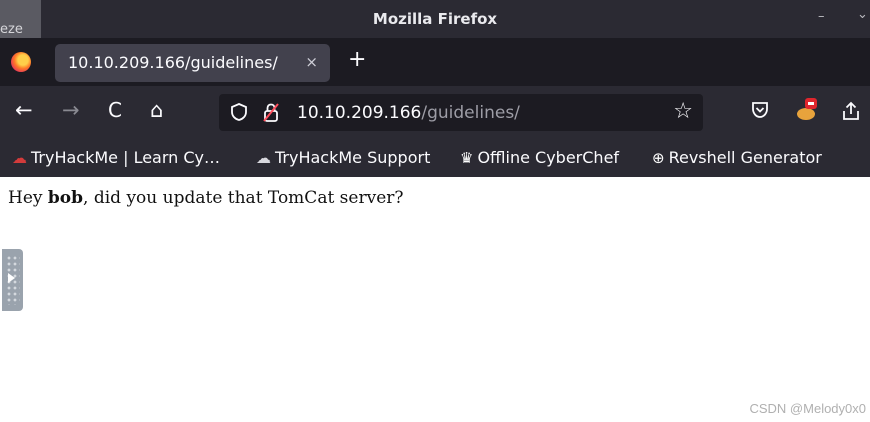 This screenshot has width=870, height=422. Describe the element at coordinates (353, 157) in the screenshot. I see `bookmark-label: TryHackMe Support` at that location.